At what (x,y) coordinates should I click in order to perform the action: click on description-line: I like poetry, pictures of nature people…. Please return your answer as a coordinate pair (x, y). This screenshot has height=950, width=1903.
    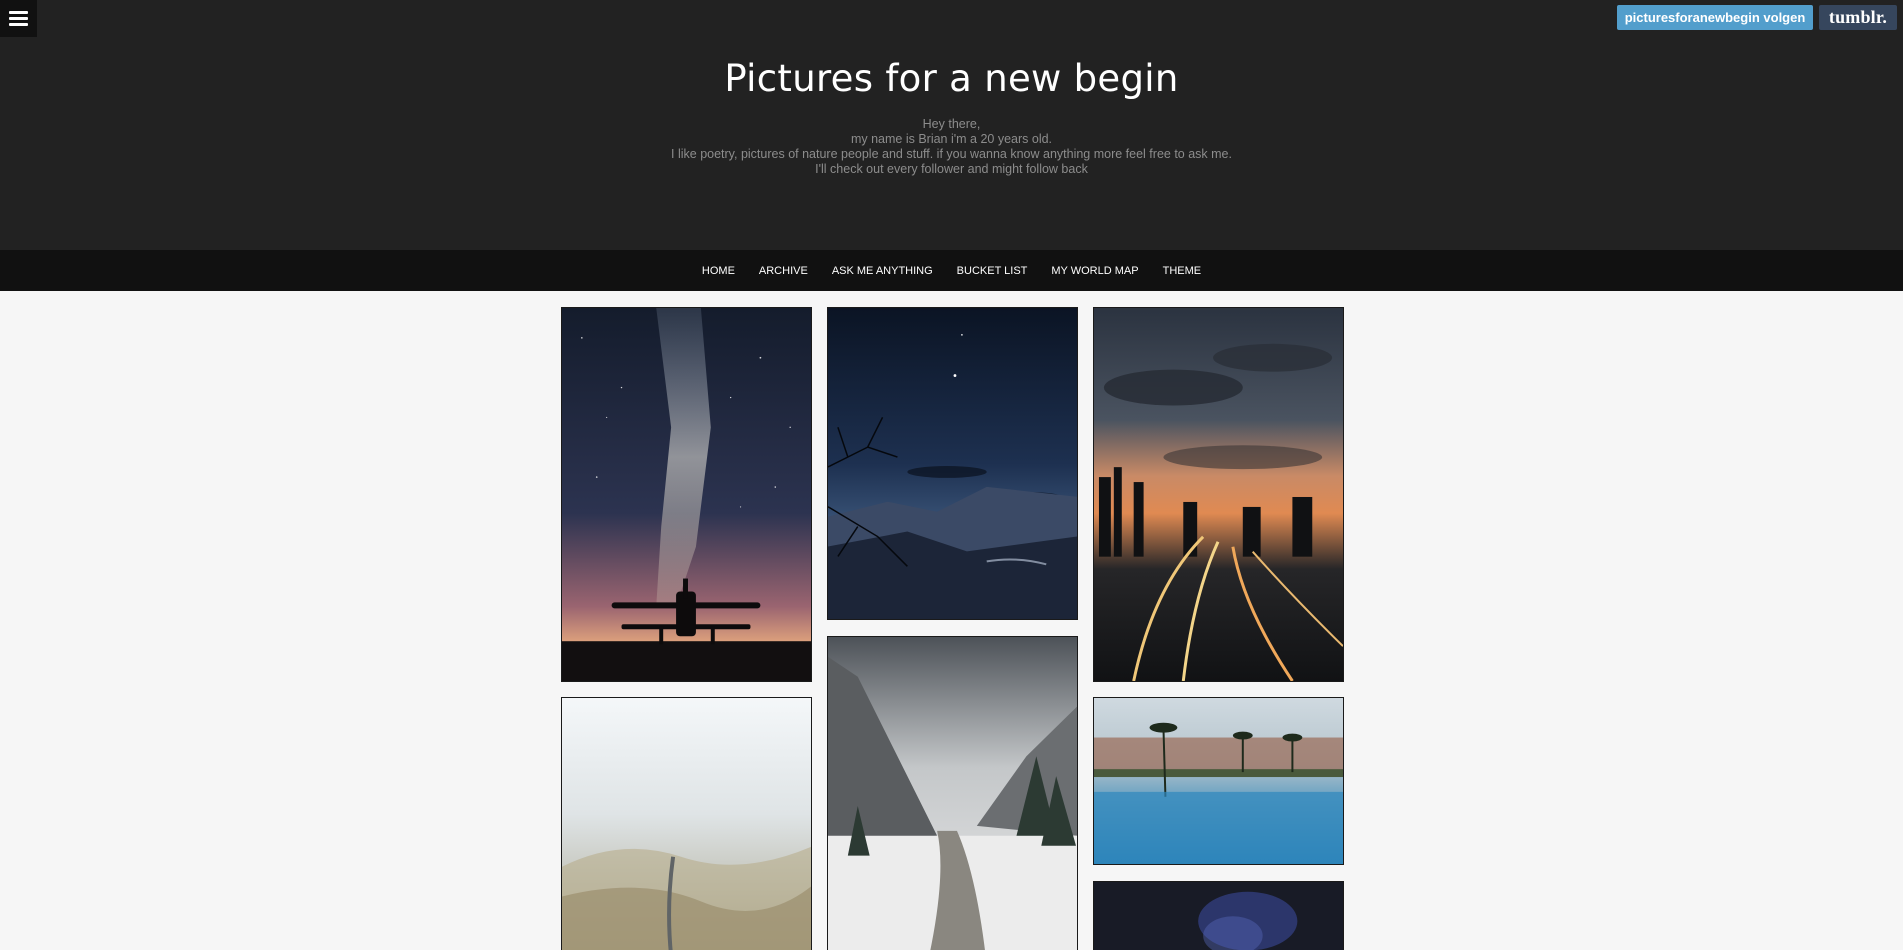
    Looking at the image, I should click on (951, 154).